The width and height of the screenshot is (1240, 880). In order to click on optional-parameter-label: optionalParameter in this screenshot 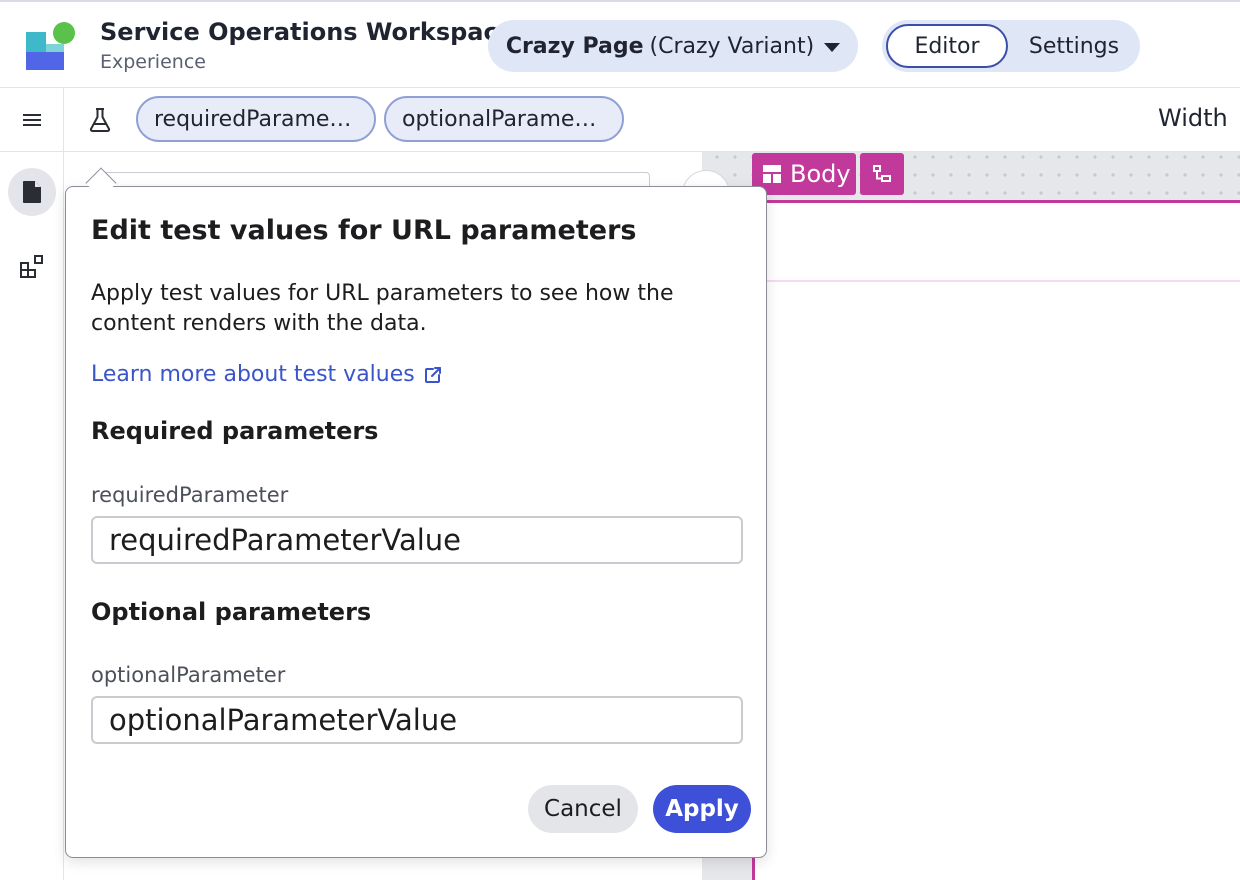, I will do `click(188, 675)`.